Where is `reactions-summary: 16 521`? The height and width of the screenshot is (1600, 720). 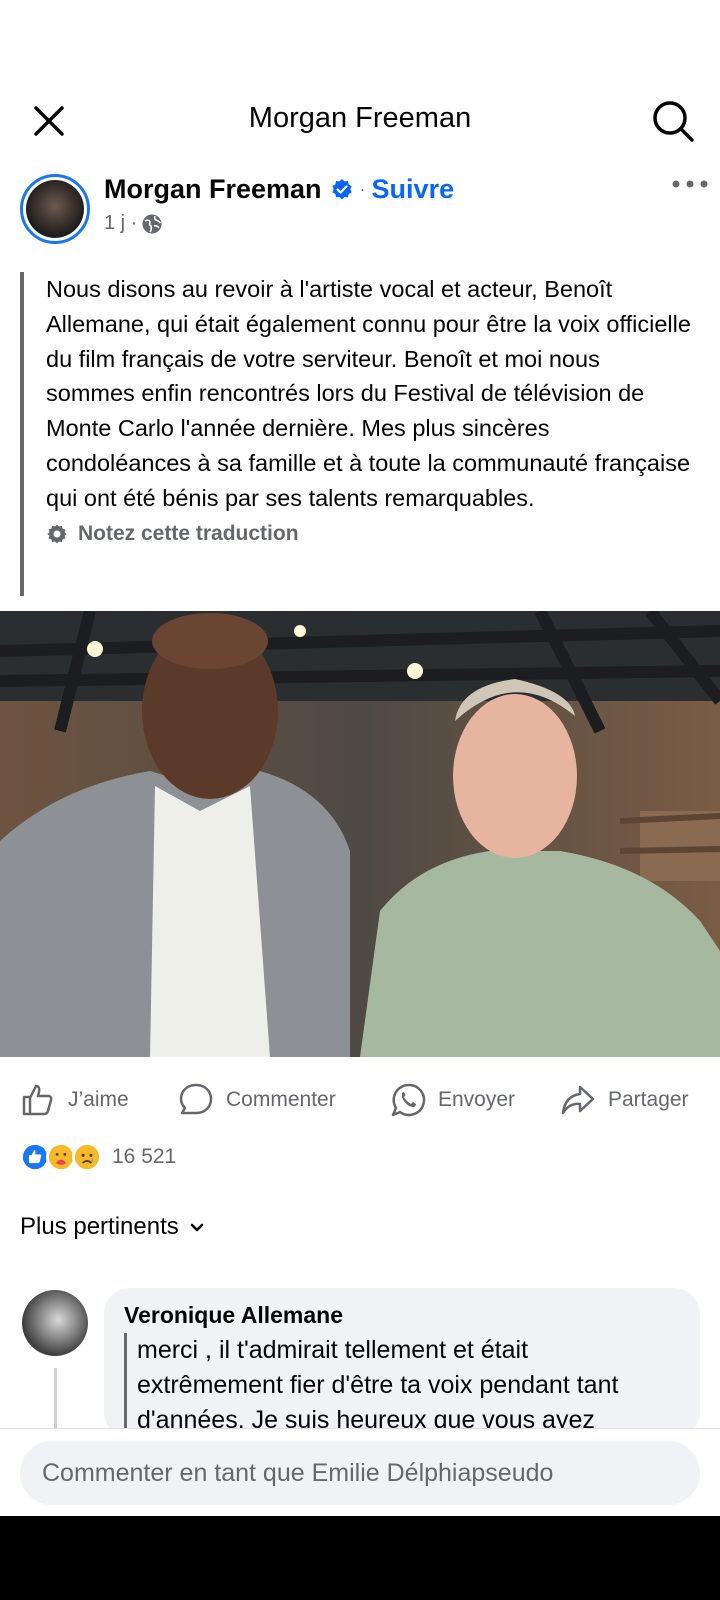
reactions-summary: 16 521 is located at coordinates (98, 1157).